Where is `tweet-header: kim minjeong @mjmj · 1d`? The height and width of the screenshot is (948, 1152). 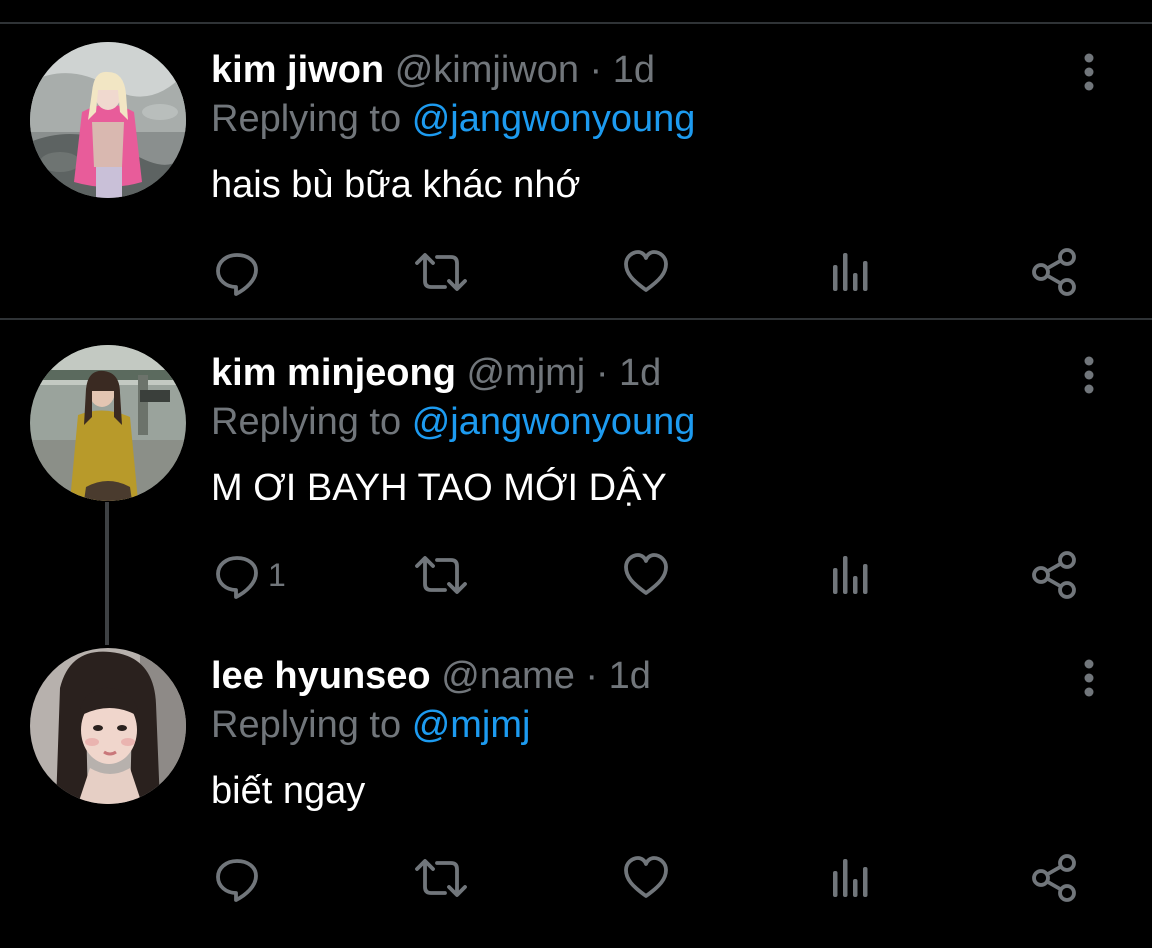
tweet-header: kim minjeong @mjmj · 1d is located at coordinates (436, 373).